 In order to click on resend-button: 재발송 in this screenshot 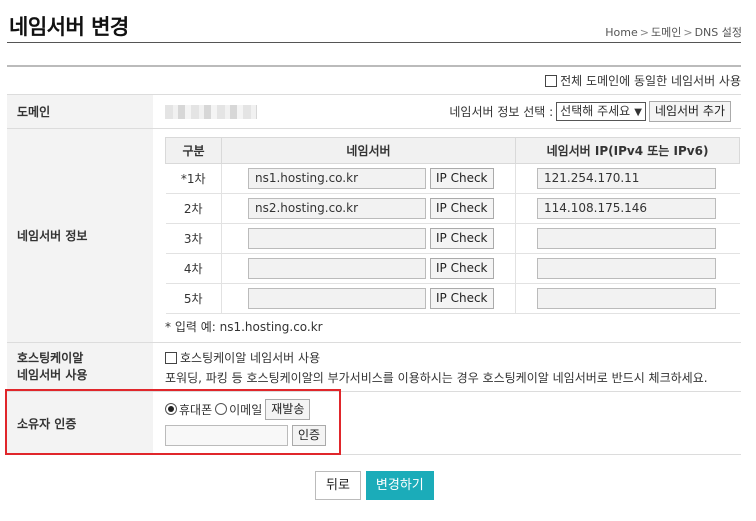, I will do `click(288, 409)`.